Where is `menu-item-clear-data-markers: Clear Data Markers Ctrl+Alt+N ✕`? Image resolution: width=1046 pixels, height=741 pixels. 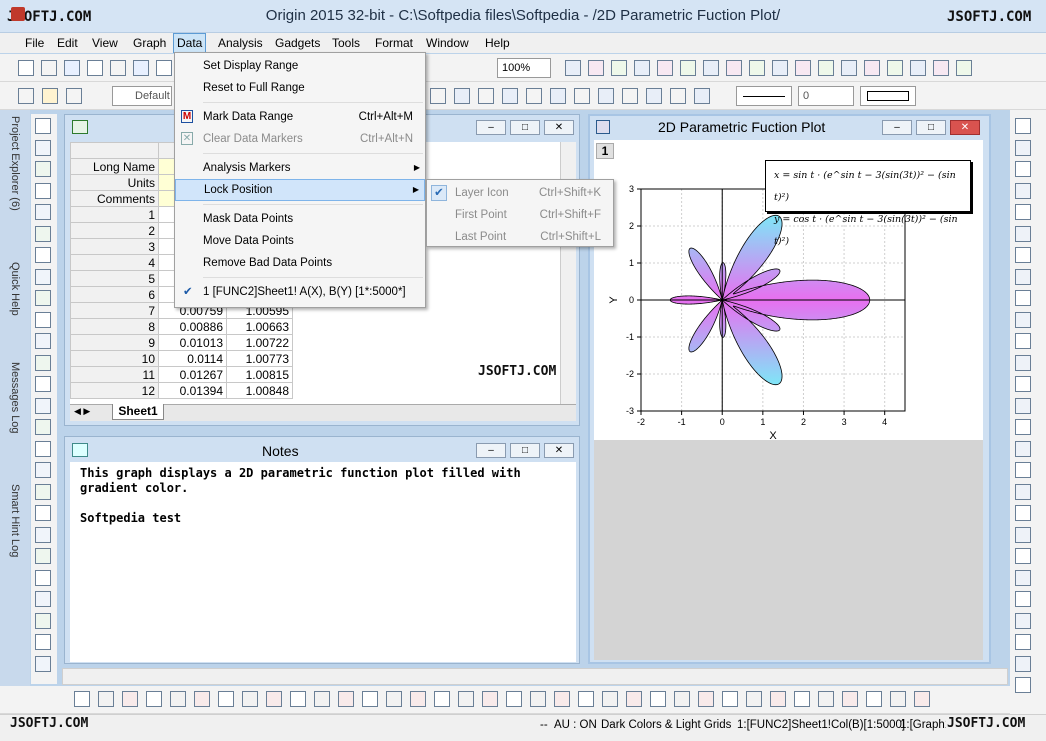
menu-item-clear-data-markers: Clear Data Markers Ctrl+Alt+N ✕ is located at coordinates (300, 139).